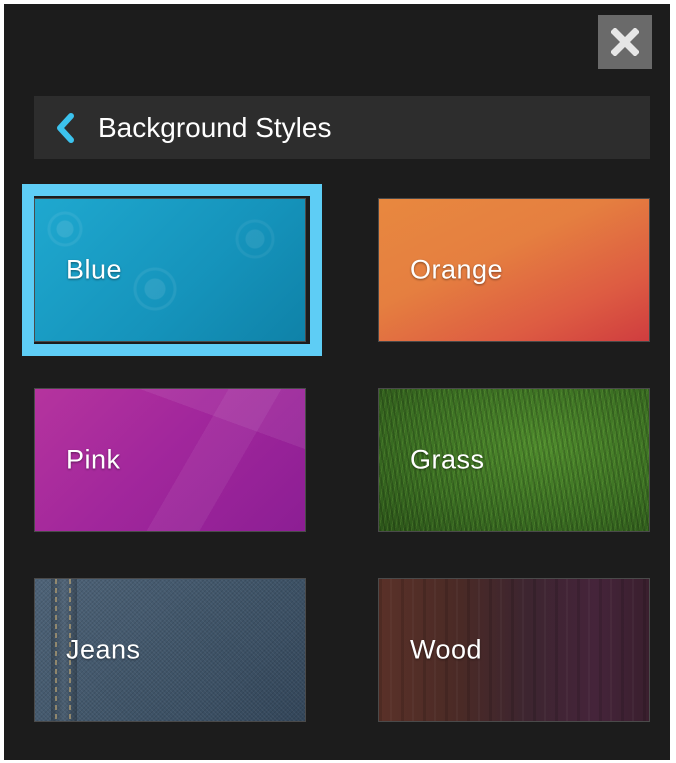 The width and height of the screenshot is (676, 763). I want to click on back-button, so click(65, 128).